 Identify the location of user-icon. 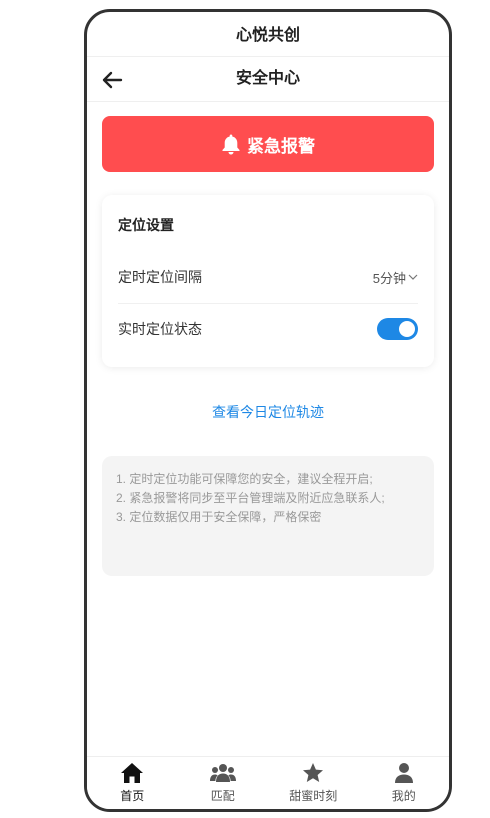
(403, 773).